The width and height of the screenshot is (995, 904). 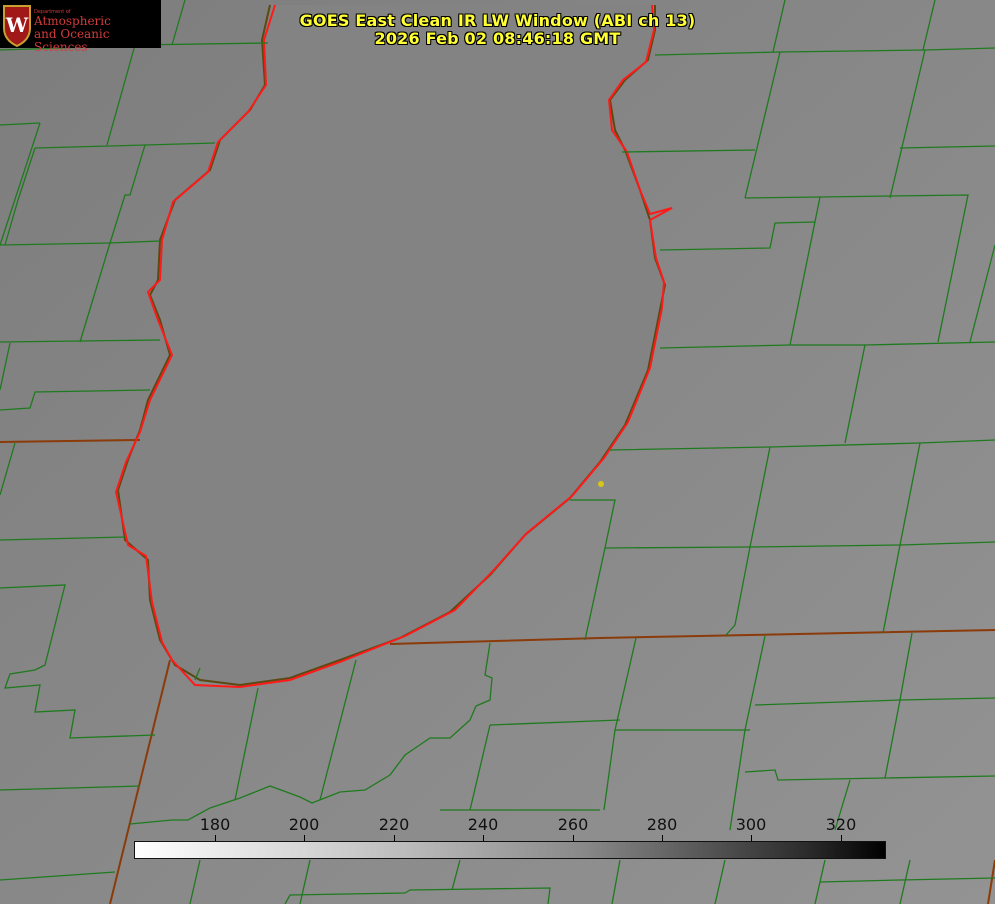 I want to click on image-timestamp: 2026 Feb 02 08:46:18 GMT, so click(x=497, y=38).